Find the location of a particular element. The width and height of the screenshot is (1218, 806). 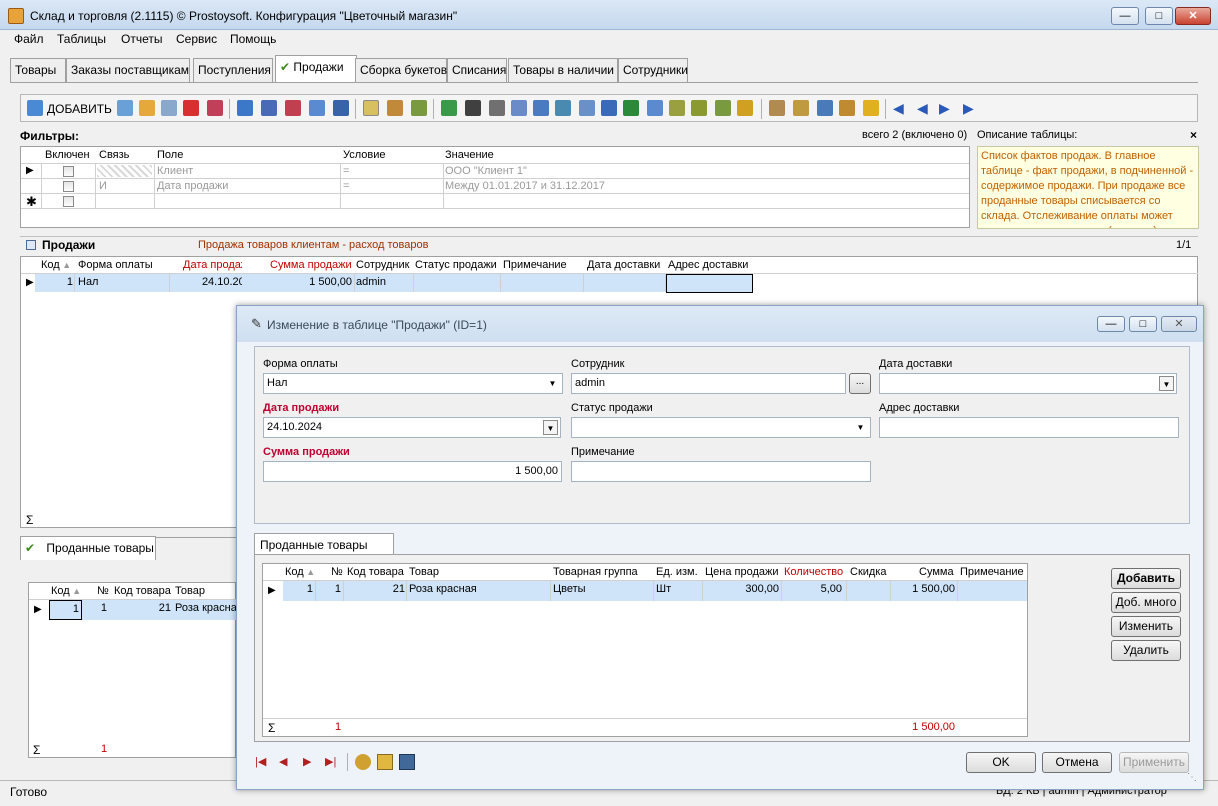

word-icon is located at coordinates (609, 108).